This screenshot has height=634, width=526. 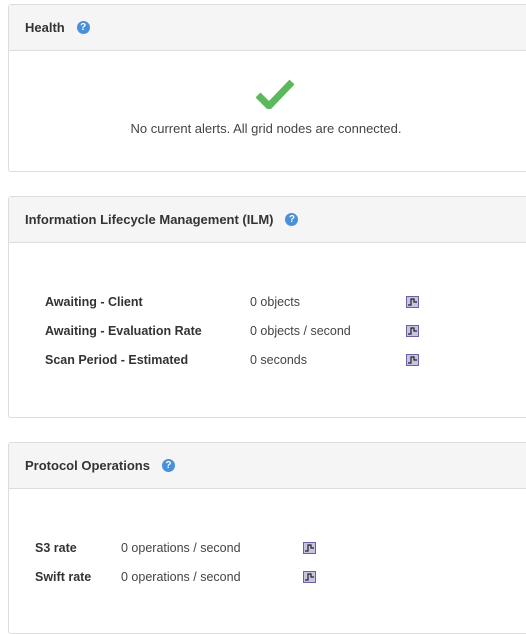 I want to click on metric-label: Awaiting - Client, so click(x=94, y=301).